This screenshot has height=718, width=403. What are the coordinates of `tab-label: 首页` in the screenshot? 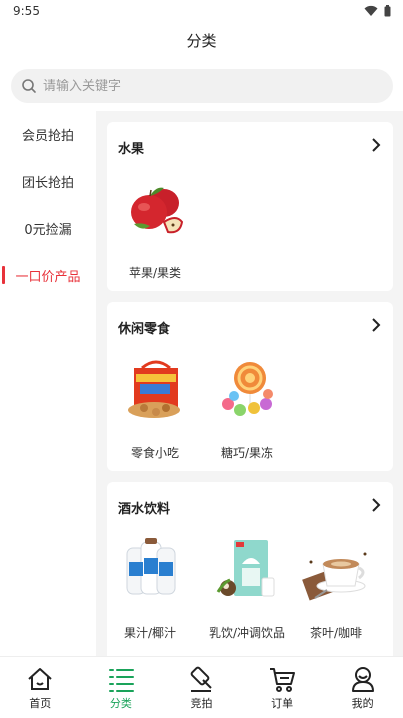 It's located at (40, 703).